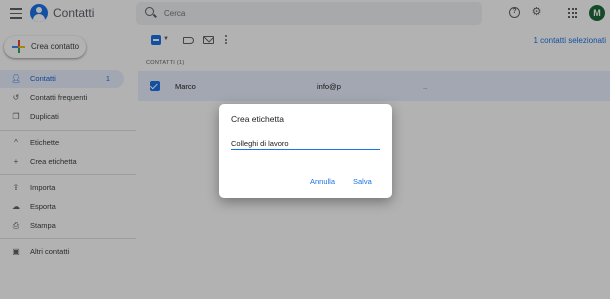  I want to click on label-name-input, so click(305, 143).